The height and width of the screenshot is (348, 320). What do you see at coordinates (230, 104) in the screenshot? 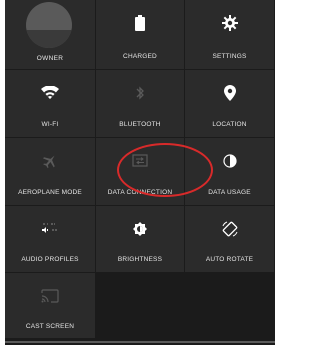
I see `tile-location: LOCATION` at bounding box center [230, 104].